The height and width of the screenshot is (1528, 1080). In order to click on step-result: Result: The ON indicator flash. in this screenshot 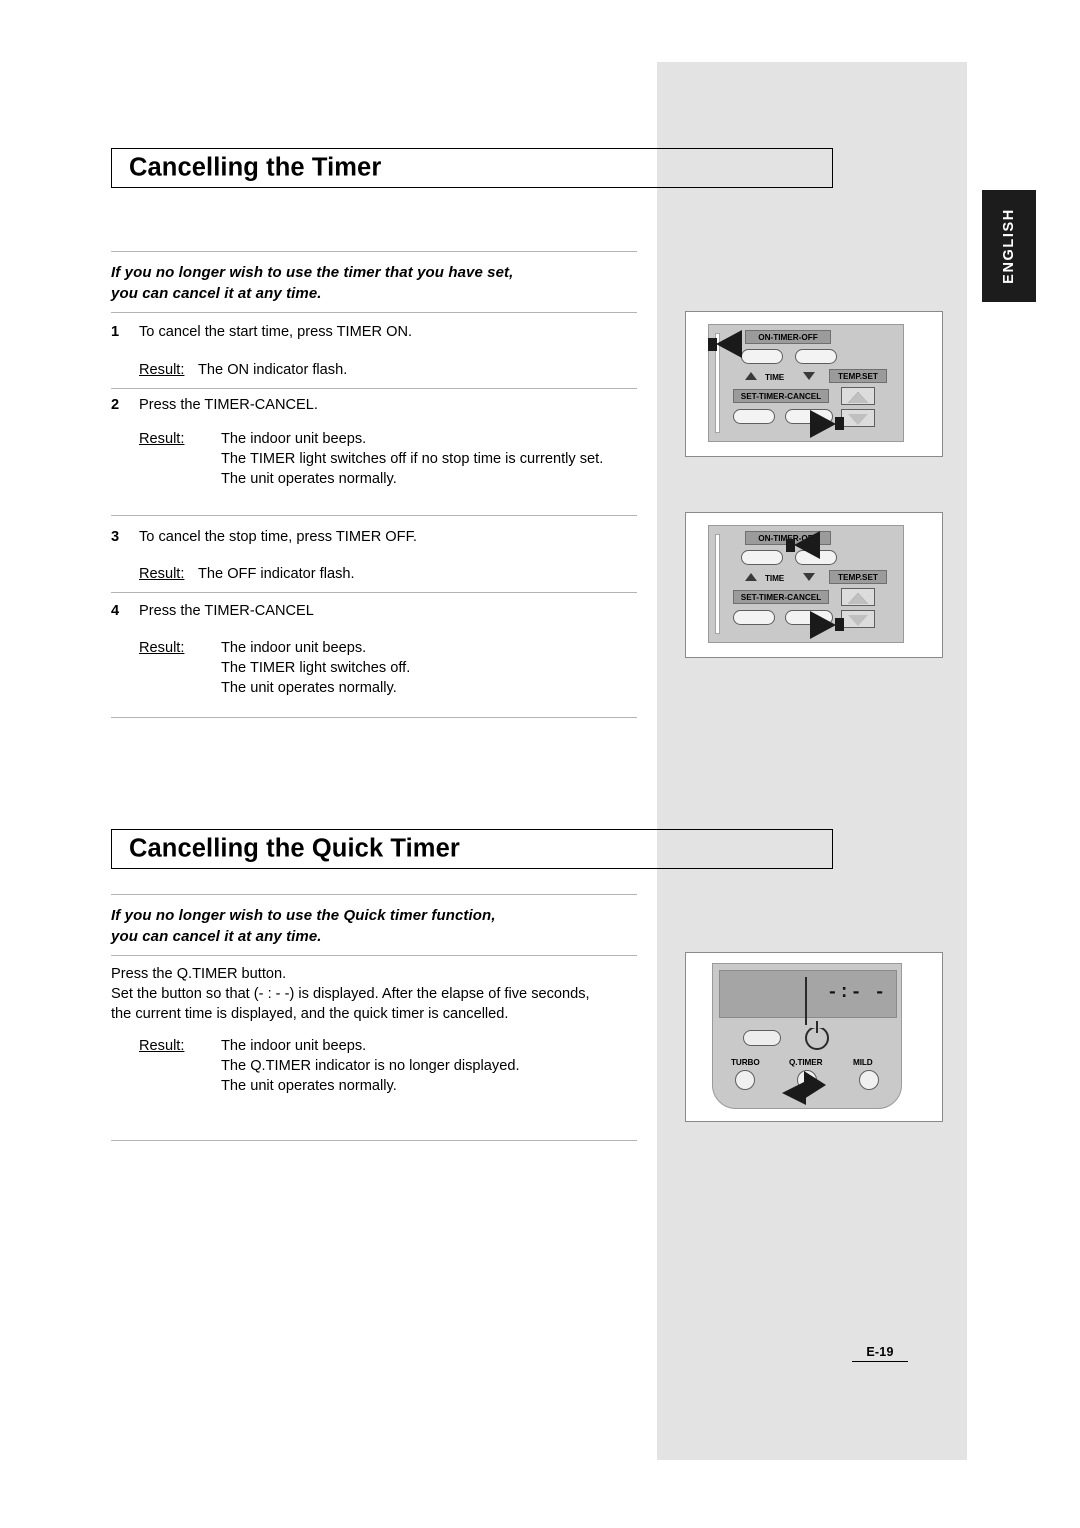, I will do `click(383, 370)`.